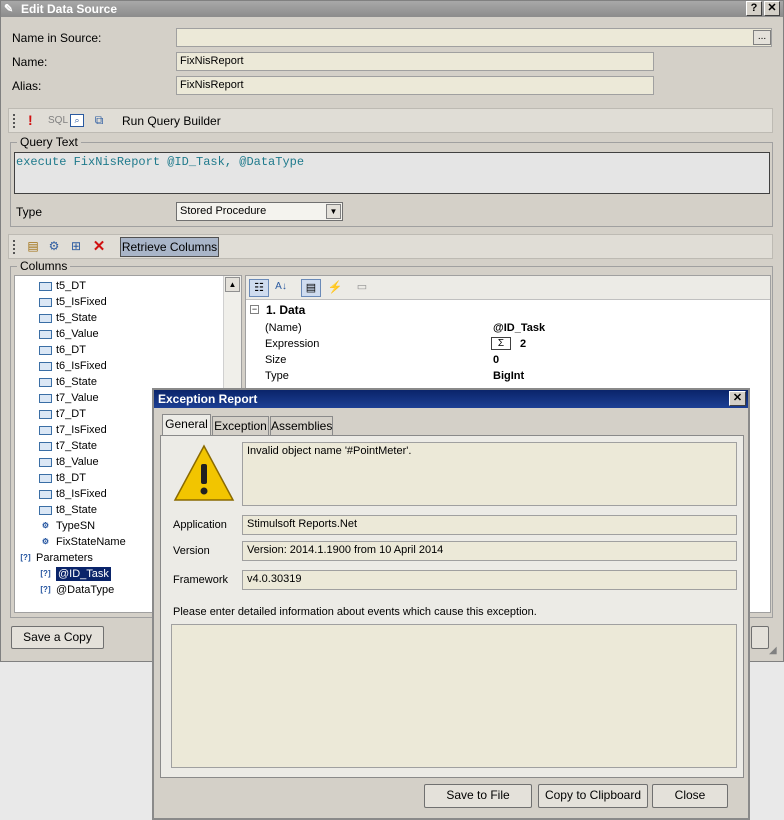 The width and height of the screenshot is (784, 820). I want to click on column-name: t6_DT, so click(71, 350).